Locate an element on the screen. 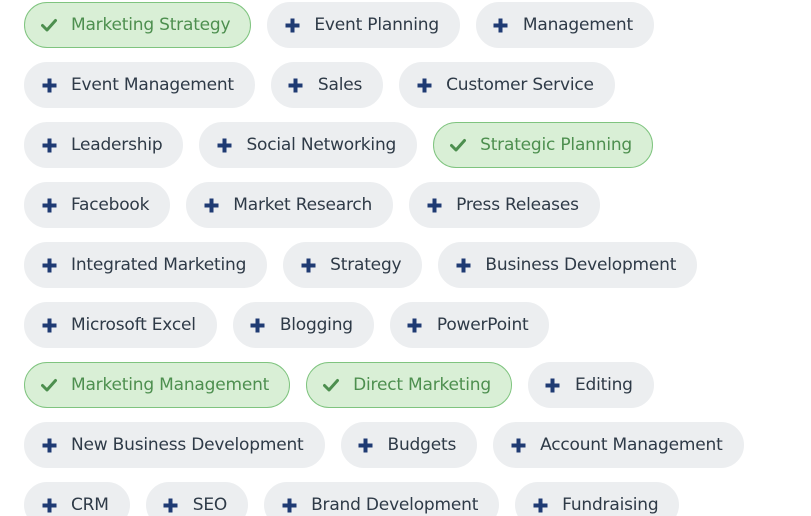 This screenshot has width=811, height=516. skill-pill-business-development: Business Development is located at coordinates (568, 265).